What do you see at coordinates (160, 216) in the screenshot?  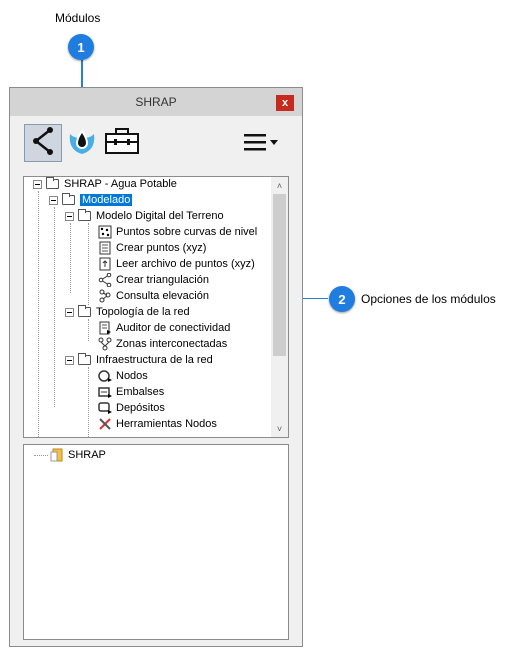 I see `tree-node-label: Modelo Digital del Terreno` at bounding box center [160, 216].